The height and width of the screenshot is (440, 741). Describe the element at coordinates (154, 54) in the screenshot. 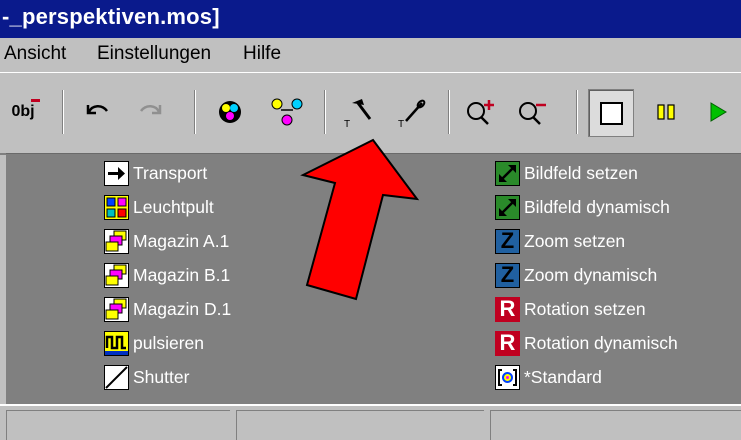

I see `menu-item-einstellungen: Einstellungen` at that location.